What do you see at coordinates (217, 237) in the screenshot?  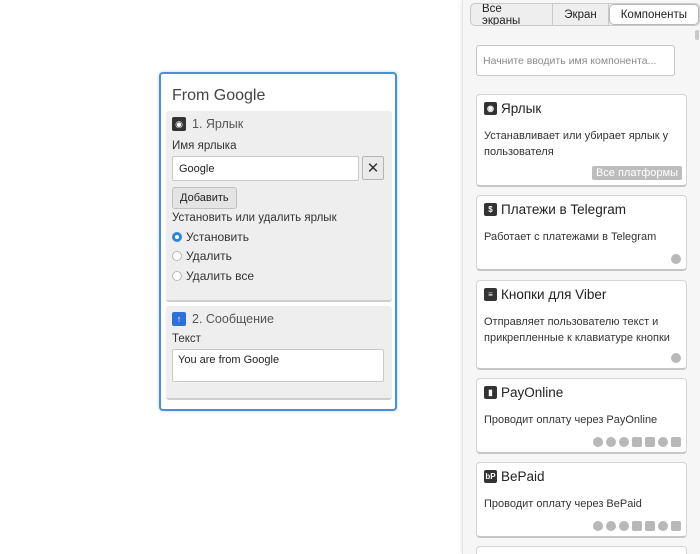 I see `radio-label: Установить` at bounding box center [217, 237].